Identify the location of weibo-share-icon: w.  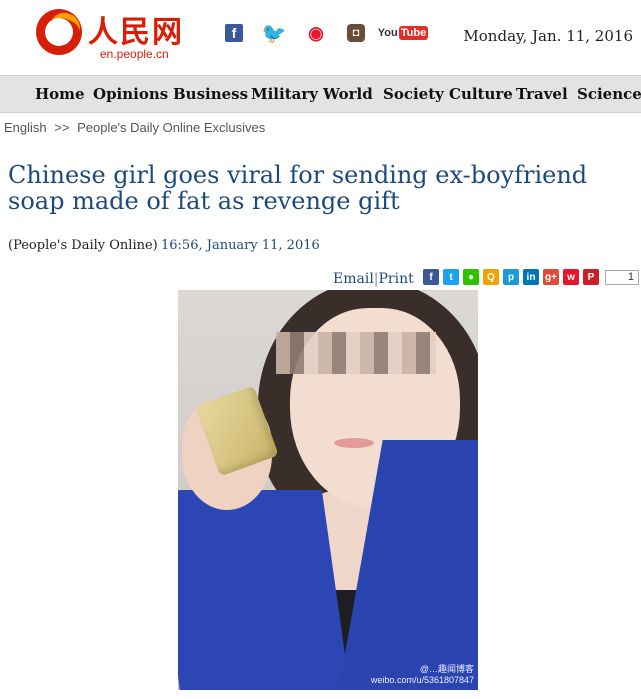
(571, 277).